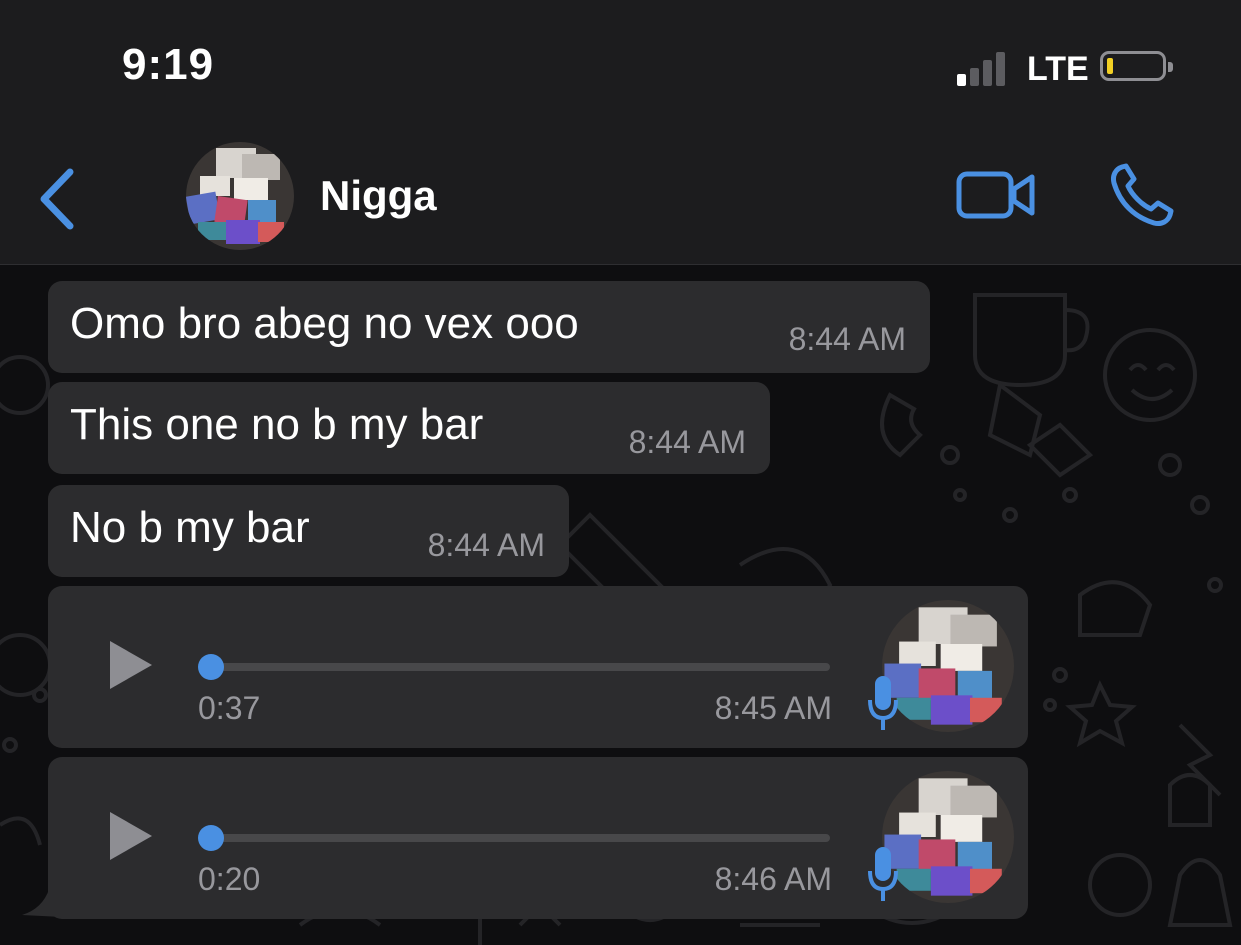 The width and height of the screenshot is (1241, 945). I want to click on message-text: This one no b my bar, so click(277, 424).